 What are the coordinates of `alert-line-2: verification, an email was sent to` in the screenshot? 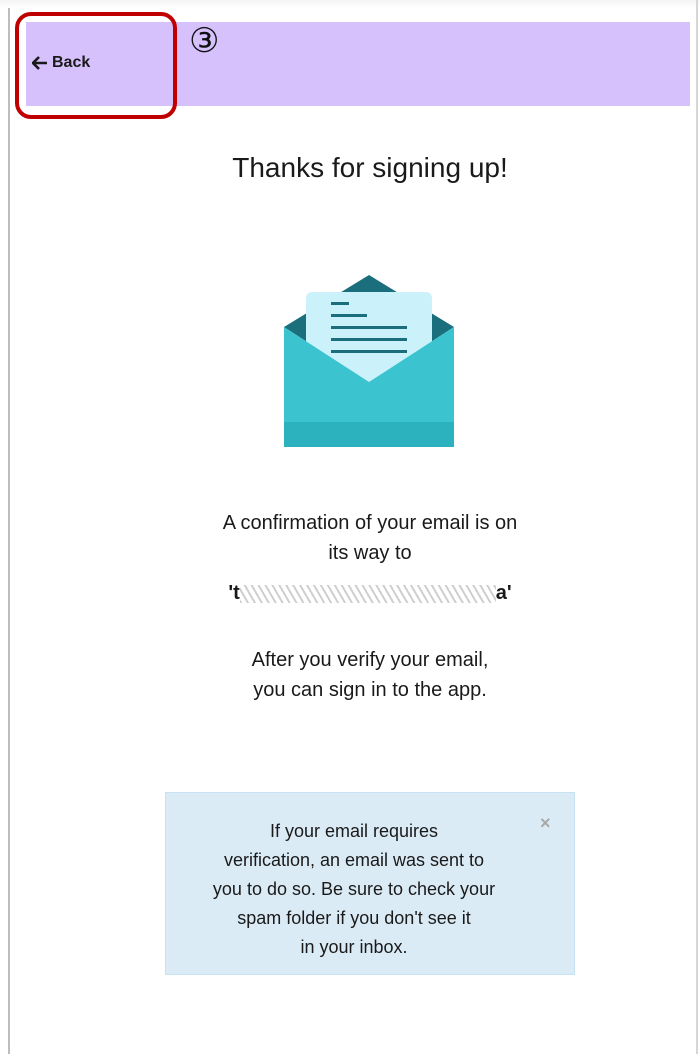 It's located at (354, 860).